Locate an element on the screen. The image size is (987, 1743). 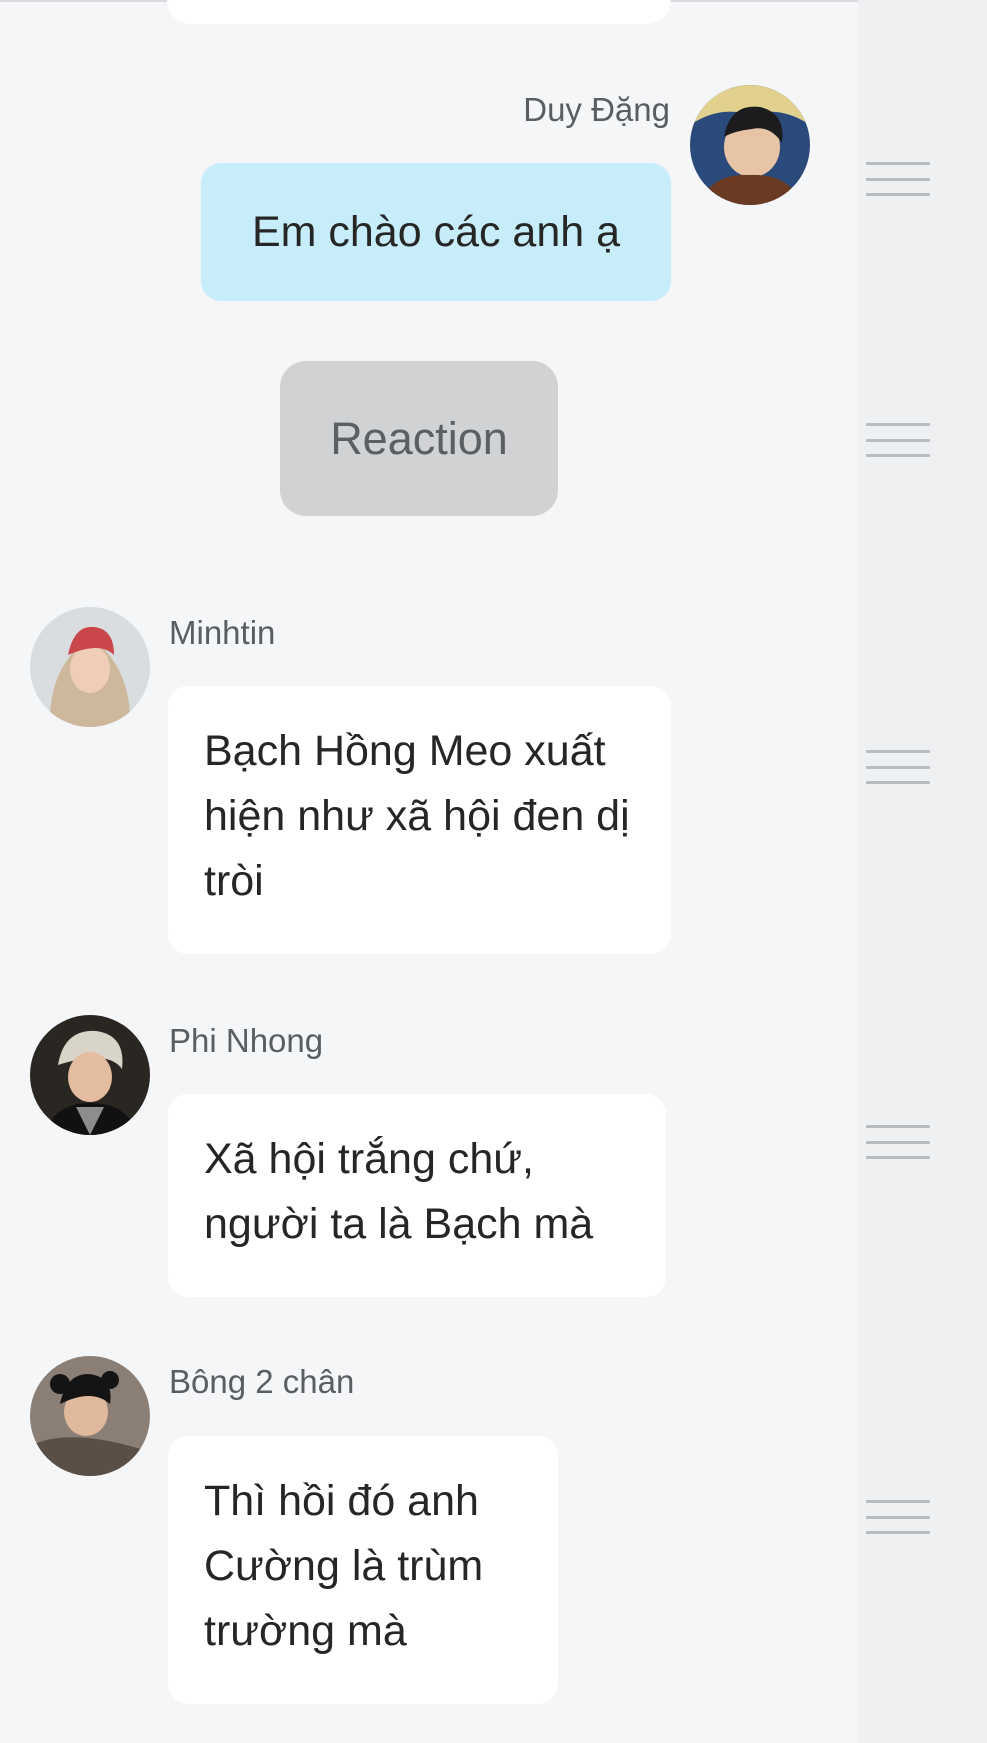
message-bubble: Thì hồi đó anh Cường là trùm trường mà is located at coordinates (363, 1570).